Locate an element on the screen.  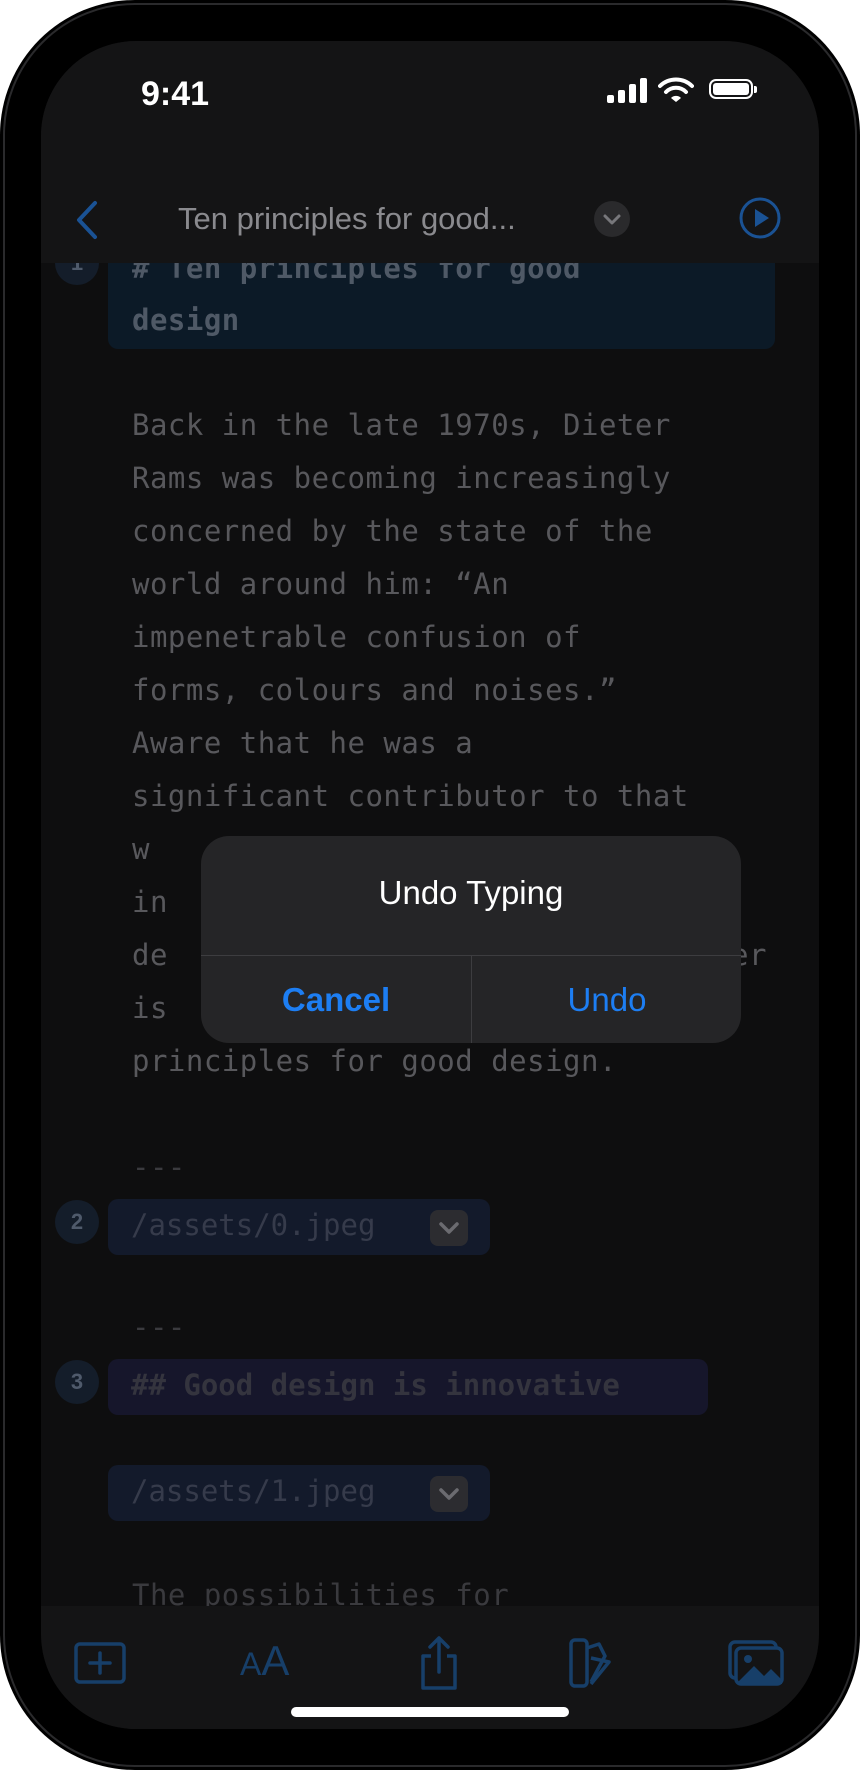
paragraph-line: world around him: “An is located at coordinates (321, 584).